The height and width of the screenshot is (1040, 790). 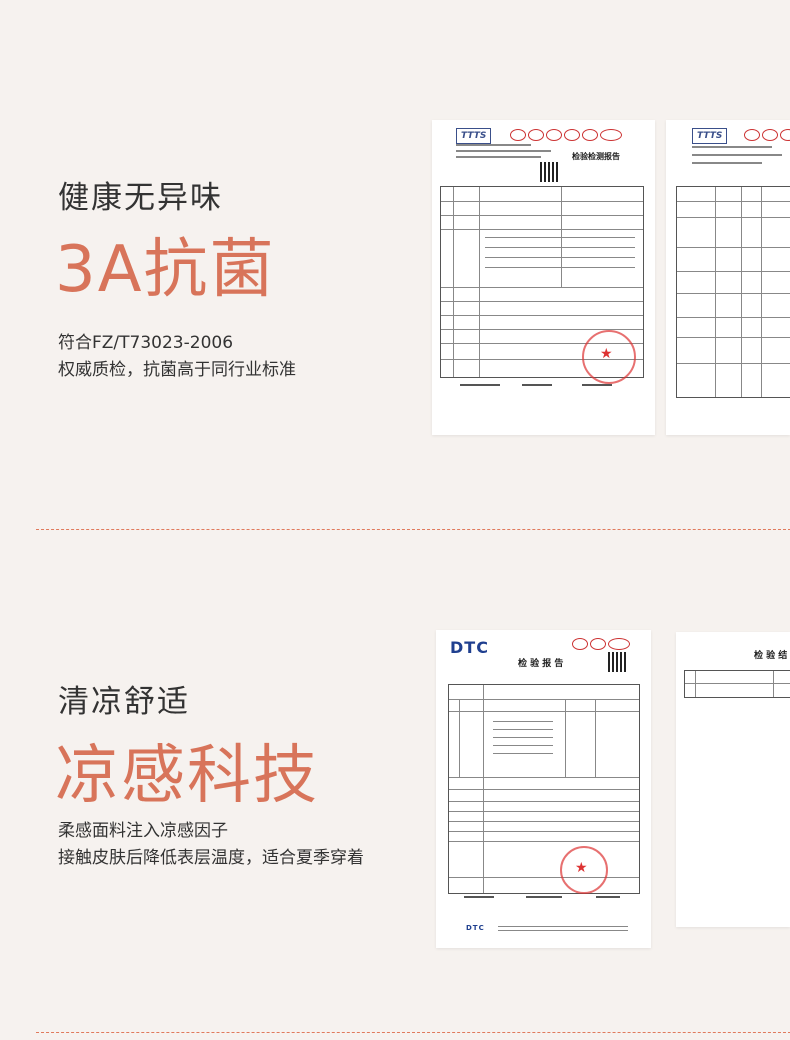 What do you see at coordinates (596, 156) in the screenshot?
I see `report-title: 检验检测报告` at bounding box center [596, 156].